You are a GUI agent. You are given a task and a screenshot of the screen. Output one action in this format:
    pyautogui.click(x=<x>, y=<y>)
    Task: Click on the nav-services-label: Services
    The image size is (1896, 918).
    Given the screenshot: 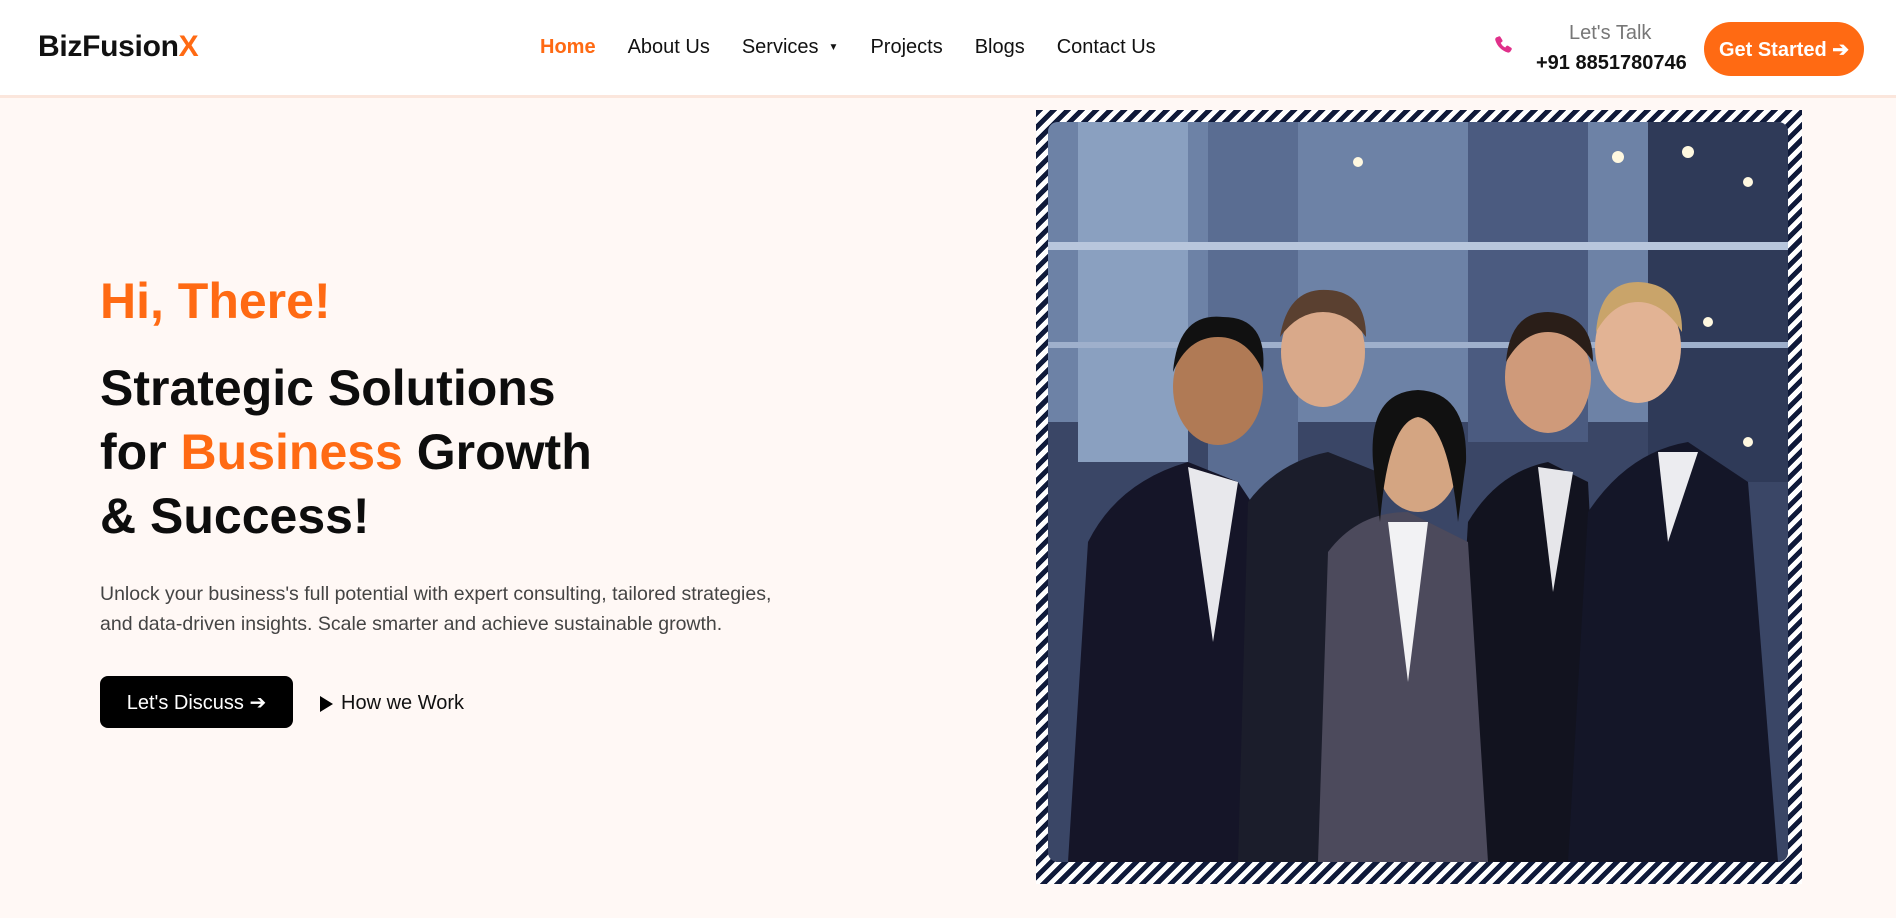 What is the action you would take?
    pyautogui.click(x=780, y=47)
    